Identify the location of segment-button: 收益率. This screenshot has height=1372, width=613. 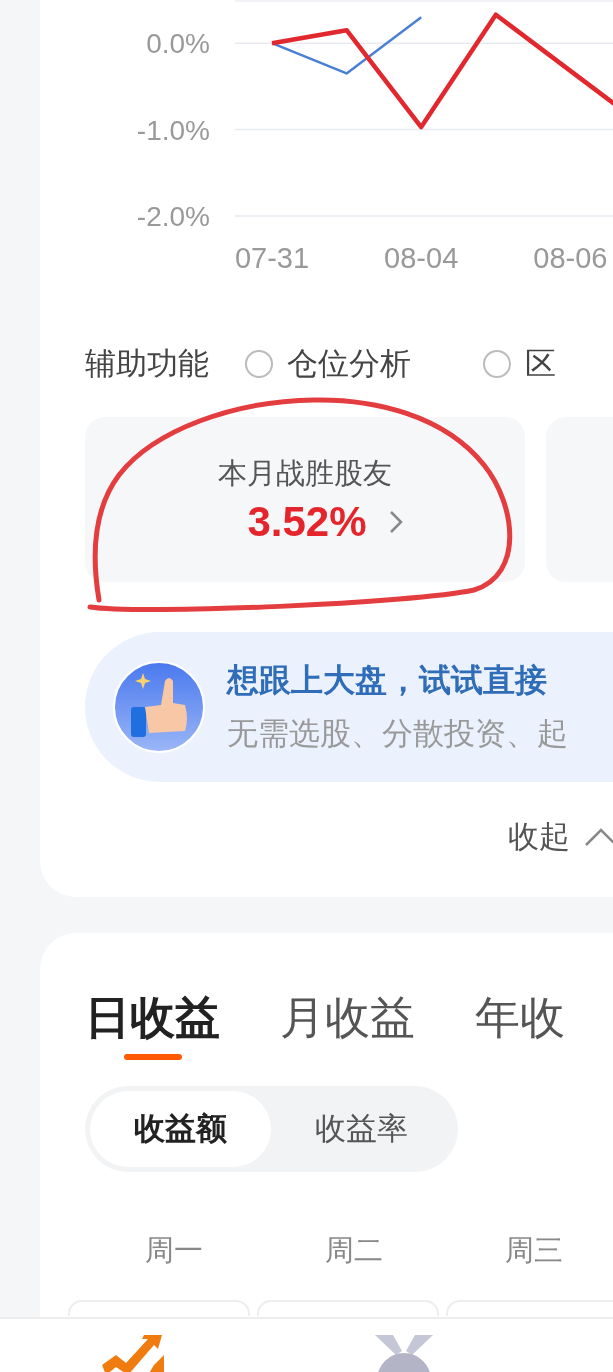
(361, 1129).